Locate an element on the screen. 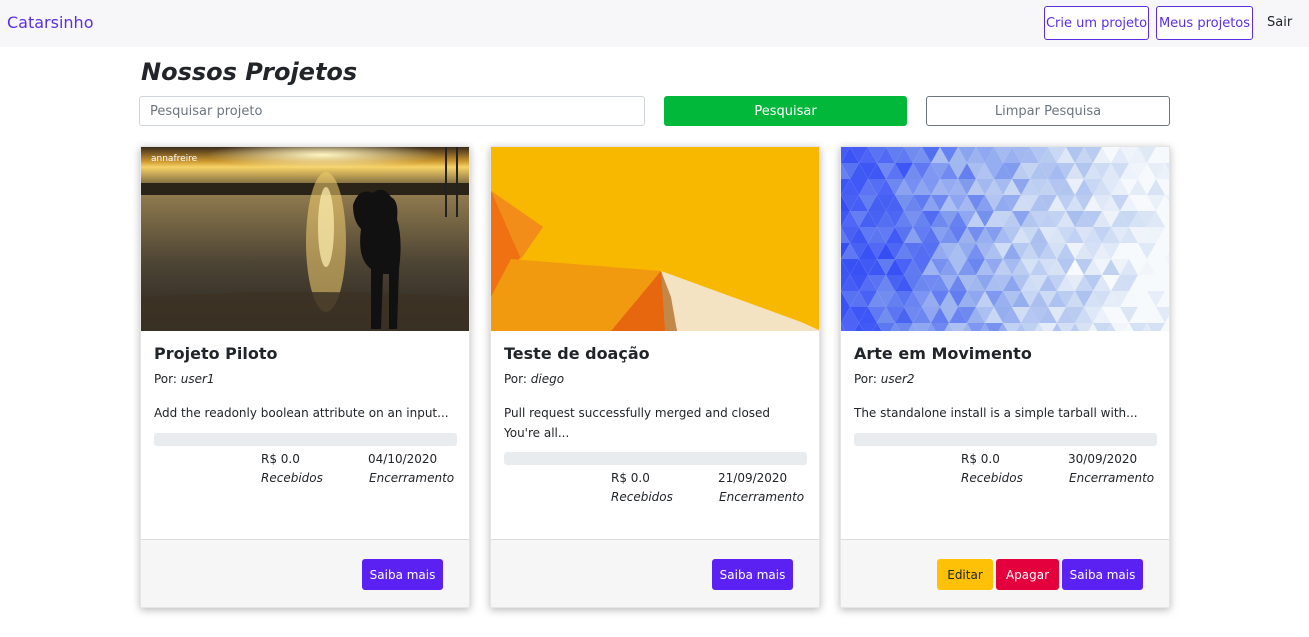 Image resolution: width=1309 pixels, height=637 pixels. create-project-button: Crie um projeto is located at coordinates (1096, 23).